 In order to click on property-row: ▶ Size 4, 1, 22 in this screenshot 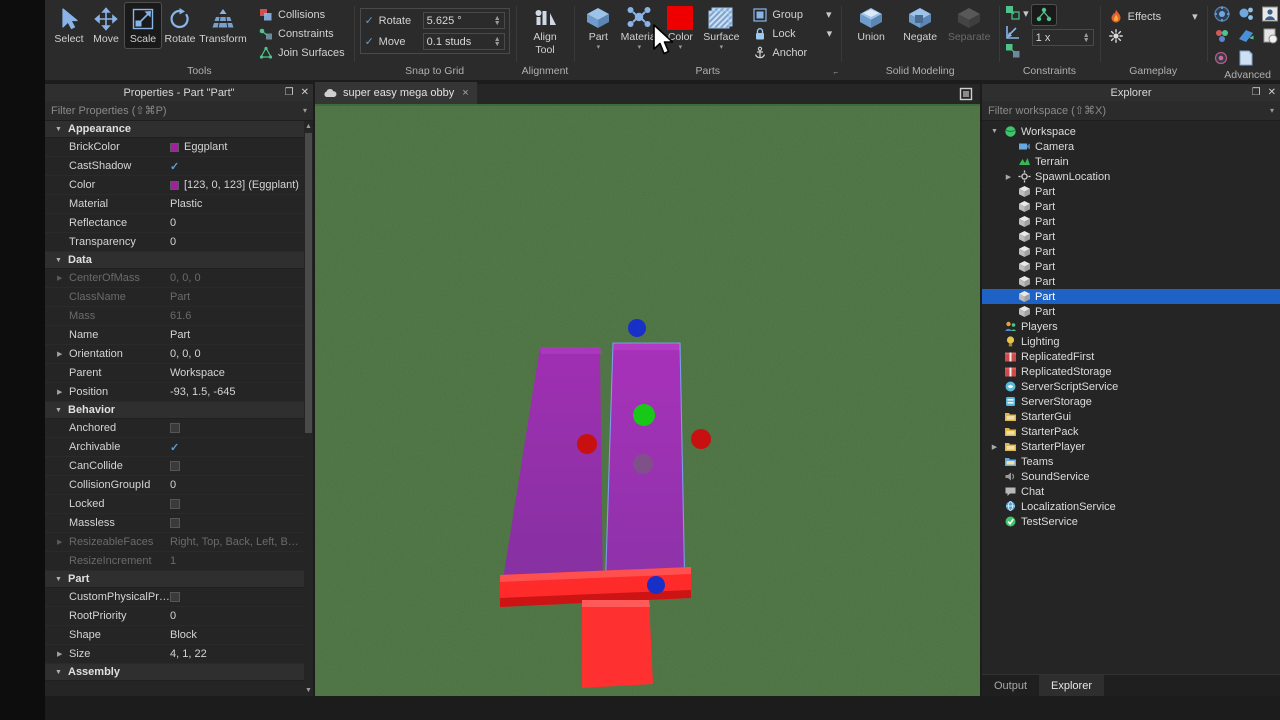, I will do `click(174, 654)`.